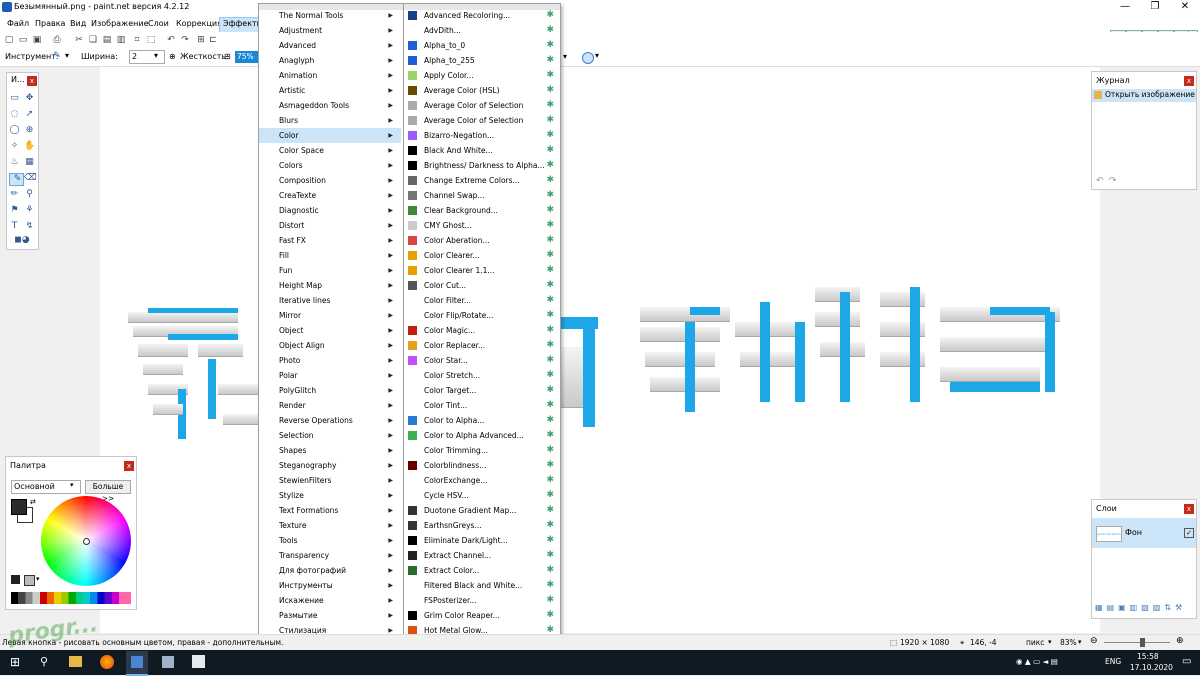 This screenshot has height=676, width=1200. I want to click on history-redo-icon: ↷, so click(1113, 181).